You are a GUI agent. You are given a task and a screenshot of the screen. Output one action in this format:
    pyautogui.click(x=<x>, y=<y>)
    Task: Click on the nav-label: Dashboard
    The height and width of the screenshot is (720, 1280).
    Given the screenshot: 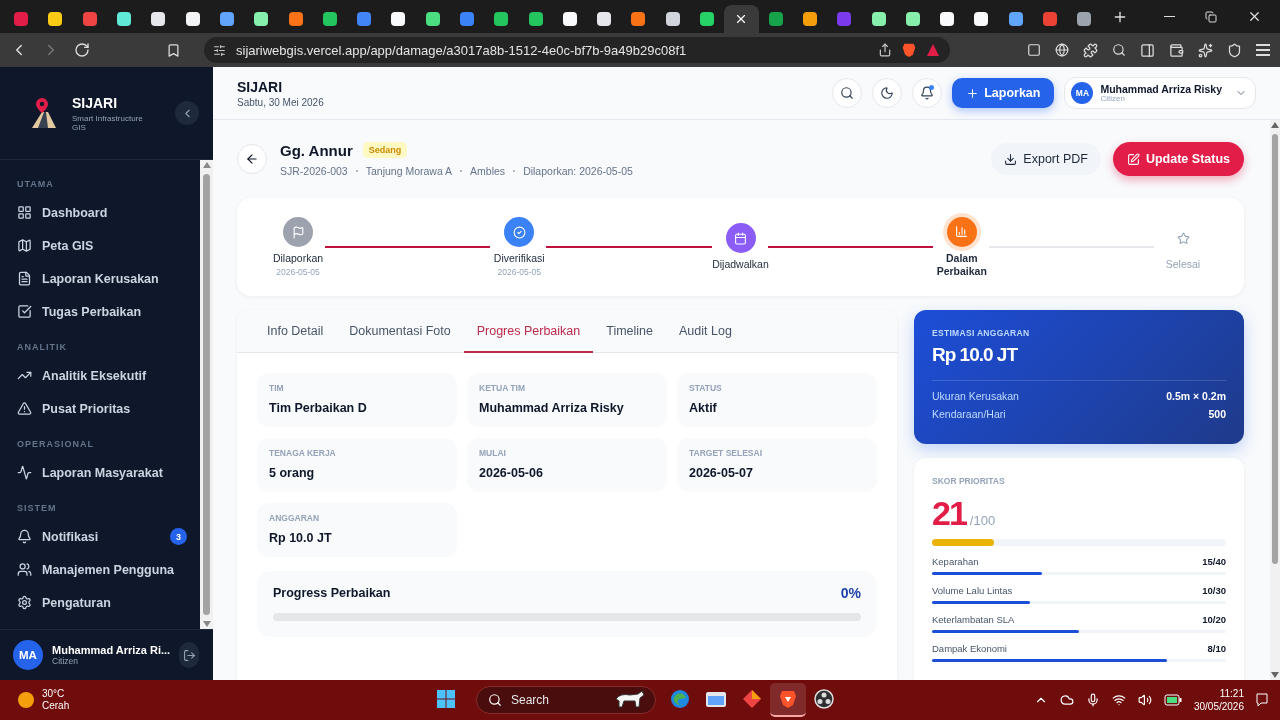 What is the action you would take?
    pyautogui.click(x=75, y=212)
    